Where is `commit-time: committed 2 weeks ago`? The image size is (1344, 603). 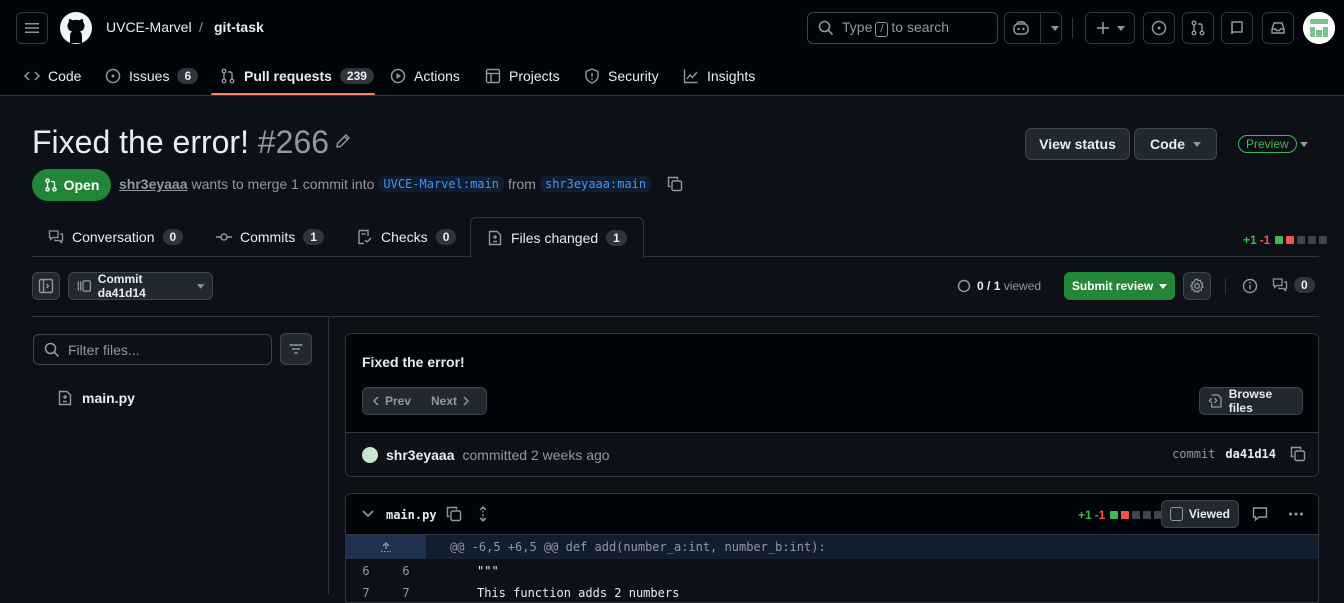 commit-time: committed 2 weeks ago is located at coordinates (536, 455).